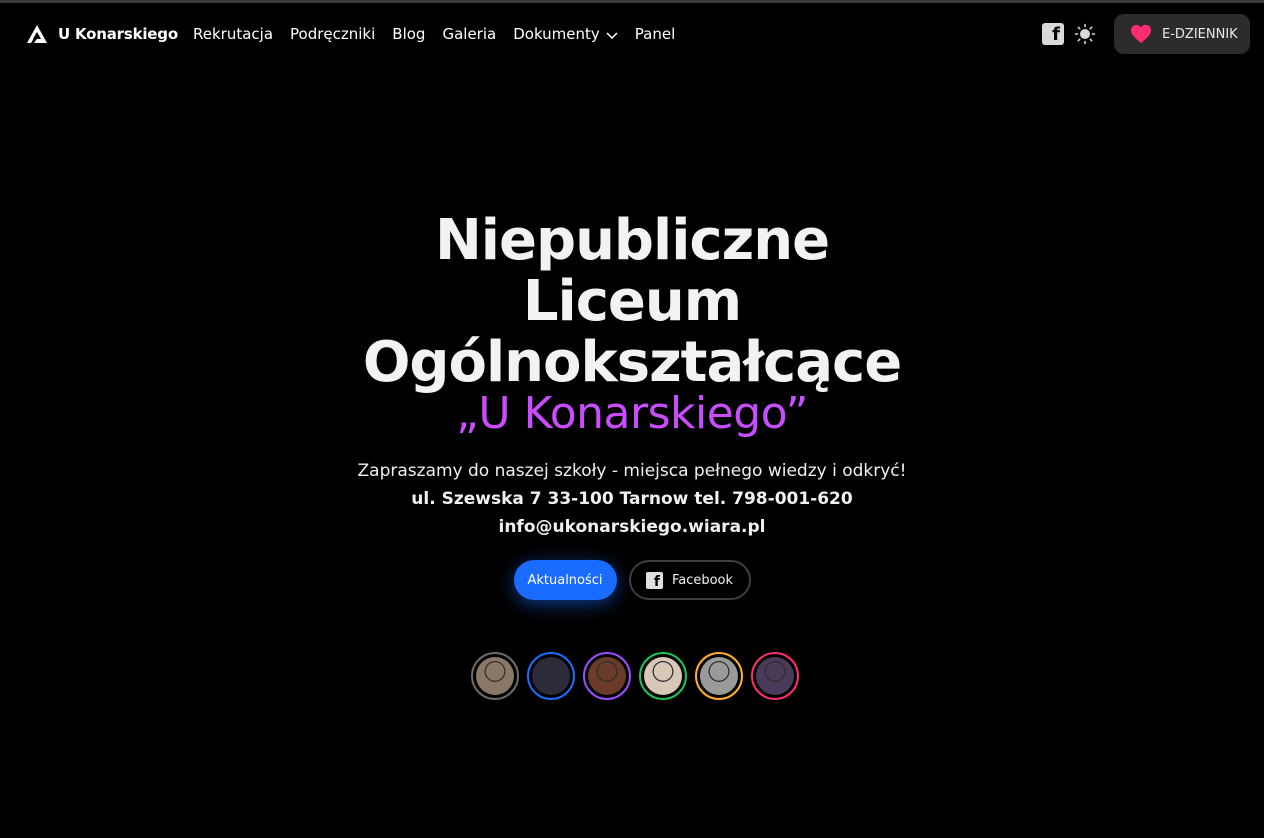  I want to click on menu-item-podreczniki: Podręczniki, so click(332, 34).